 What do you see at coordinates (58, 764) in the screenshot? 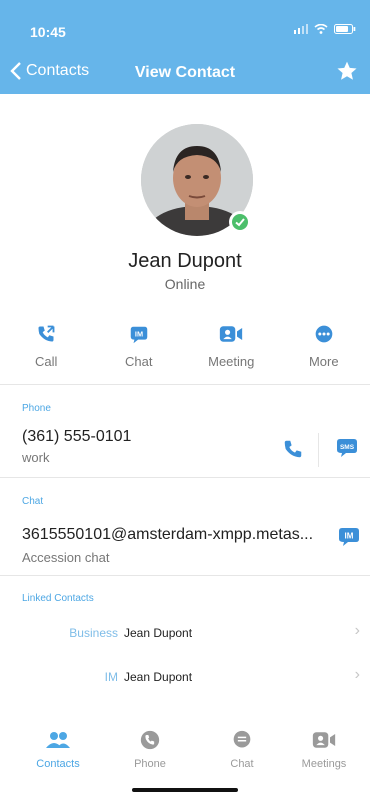
I see `tab-label: Contacts` at bounding box center [58, 764].